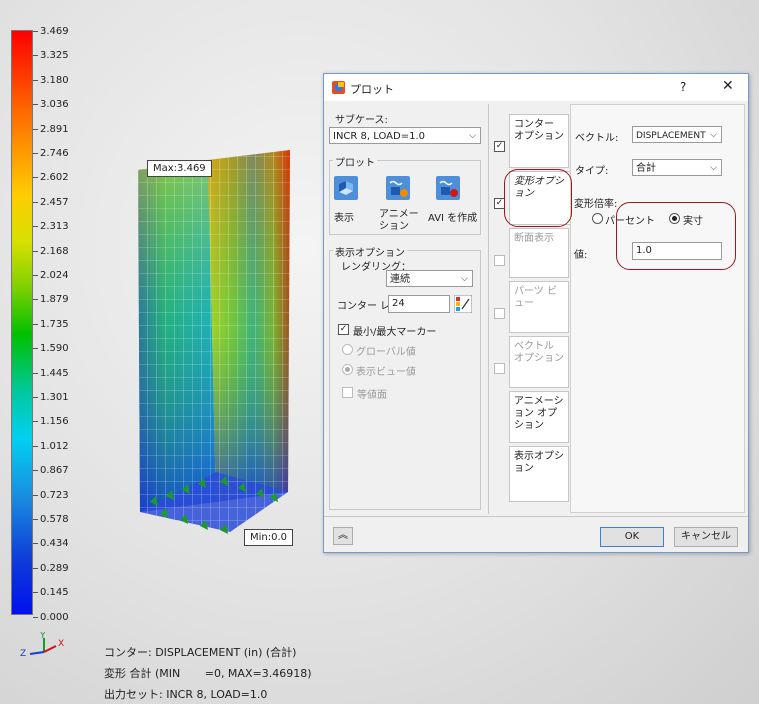  I want to click on help-button: ?, so click(683, 87).